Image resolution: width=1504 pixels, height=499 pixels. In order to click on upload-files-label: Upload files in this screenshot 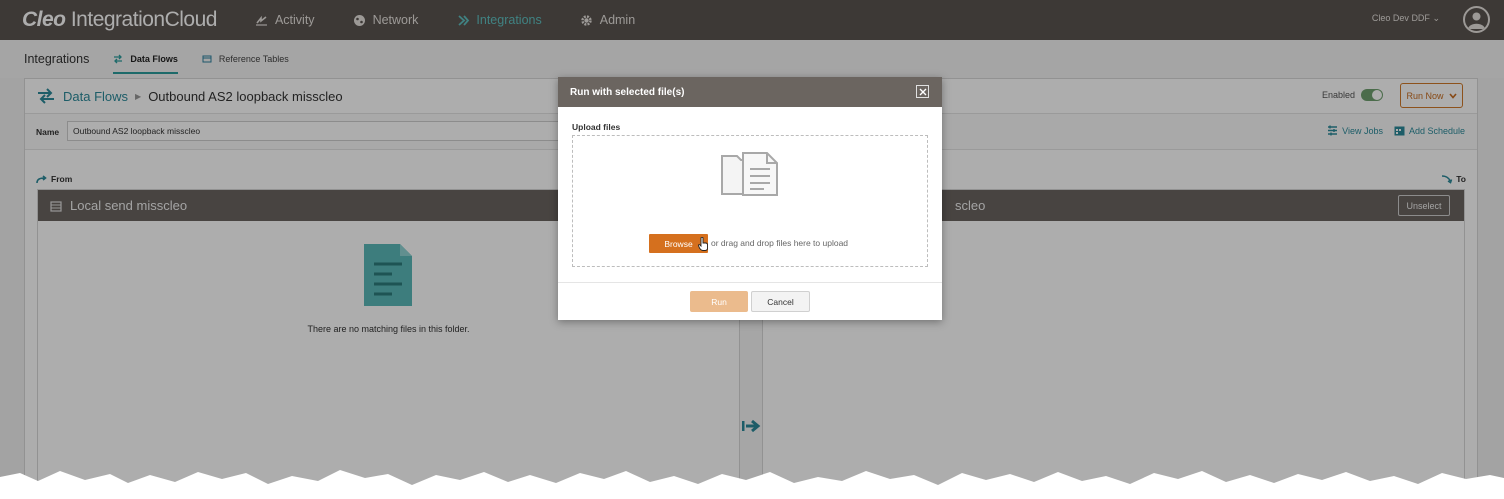, I will do `click(596, 127)`.